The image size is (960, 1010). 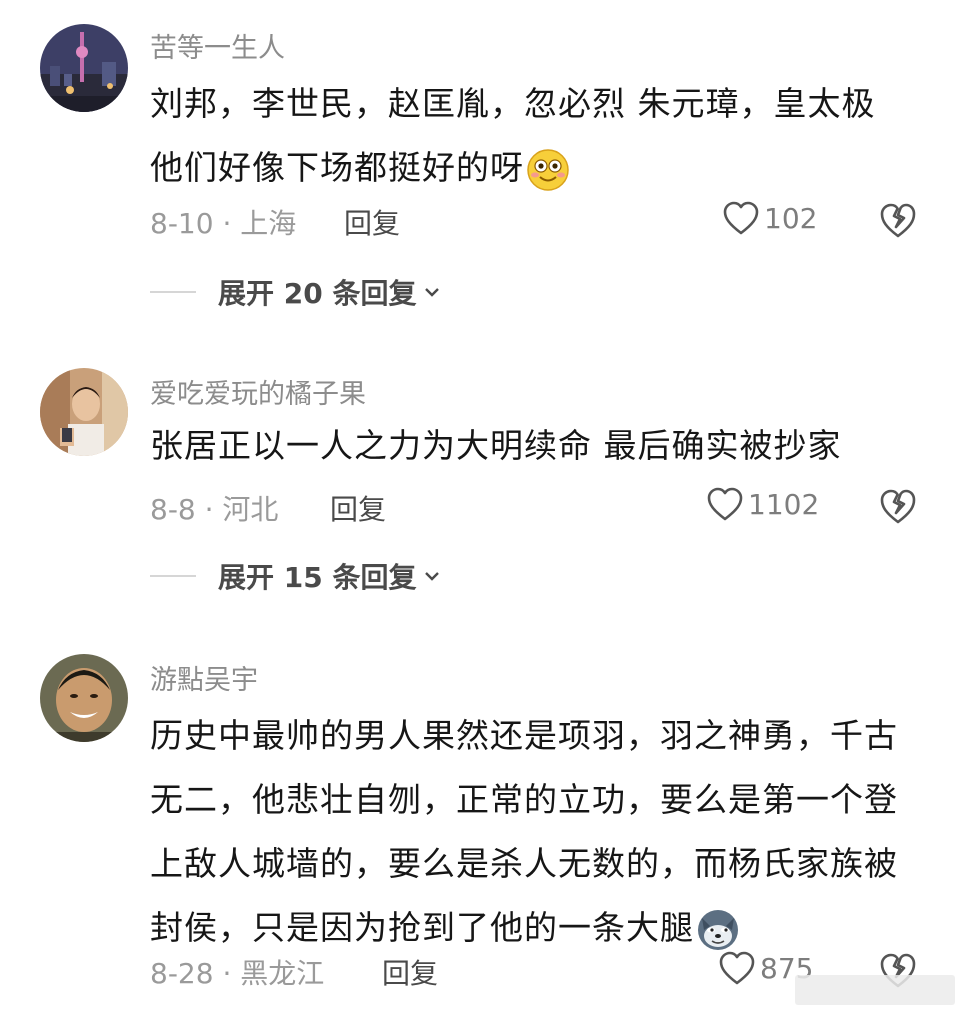 What do you see at coordinates (317, 577) in the screenshot?
I see `expand-replies-label: 展开 15 条回复` at bounding box center [317, 577].